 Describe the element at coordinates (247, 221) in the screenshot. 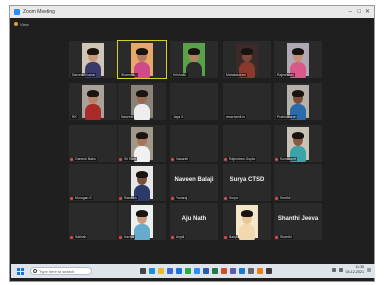

I see `participant-tile: Baby` at that location.